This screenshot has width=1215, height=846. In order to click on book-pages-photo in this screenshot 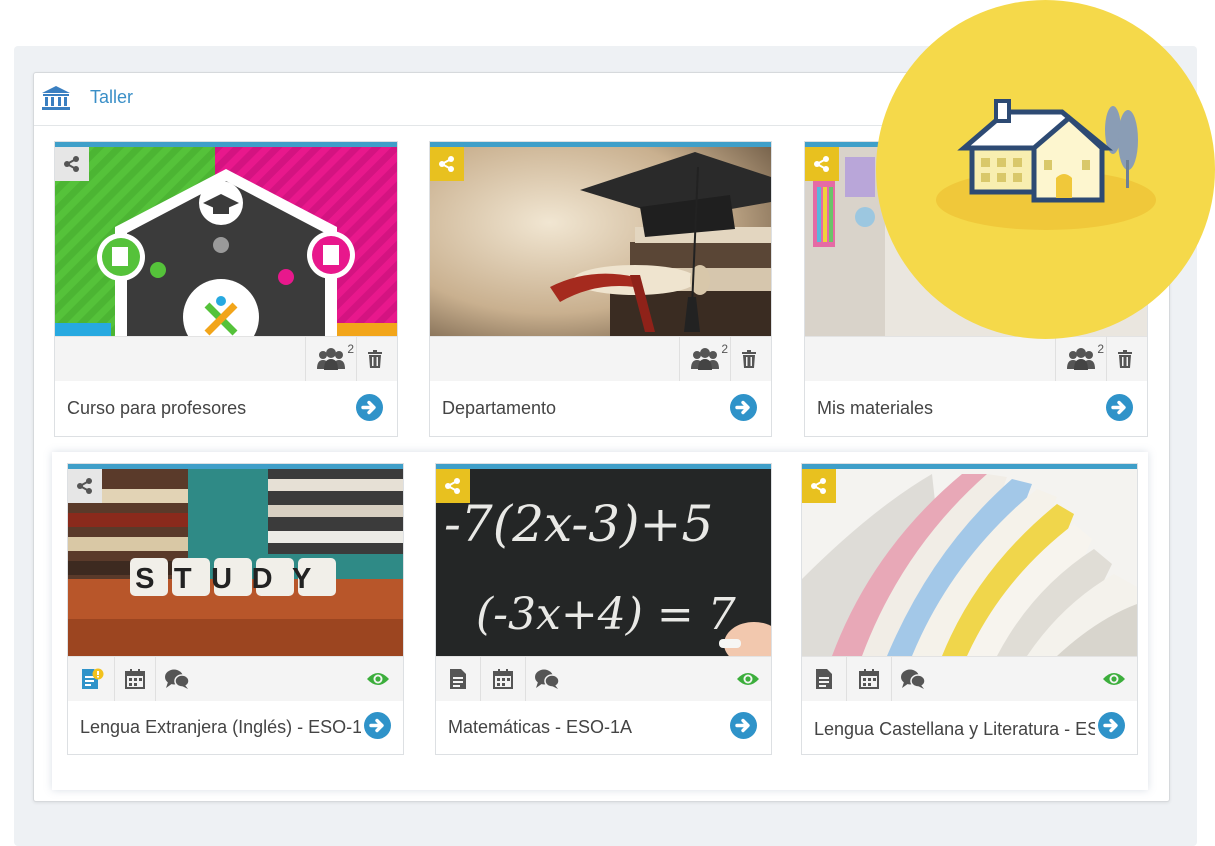, I will do `click(969, 562)`.